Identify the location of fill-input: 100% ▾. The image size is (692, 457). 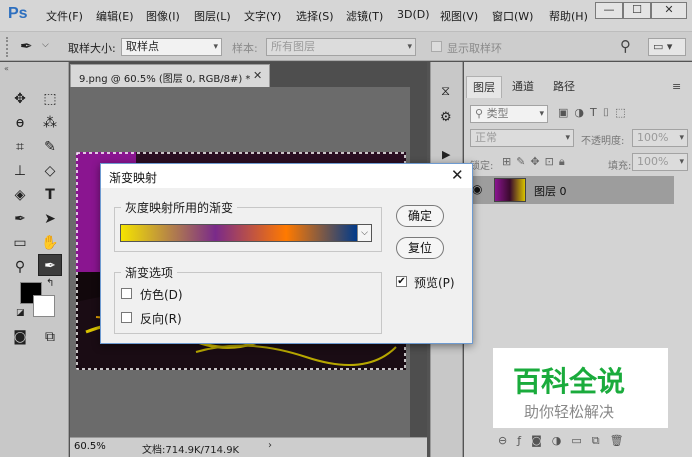
(660, 162).